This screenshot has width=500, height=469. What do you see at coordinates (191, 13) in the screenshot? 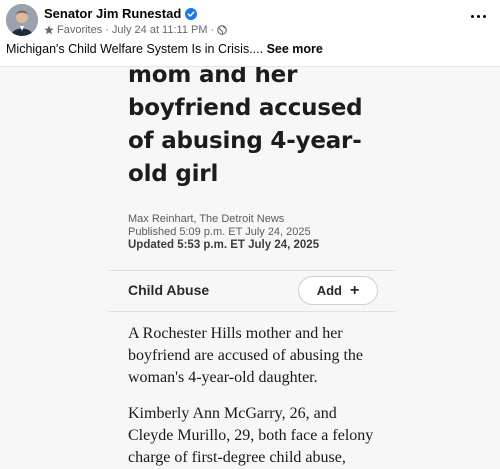
I see `verified-badge-icon` at bounding box center [191, 13].